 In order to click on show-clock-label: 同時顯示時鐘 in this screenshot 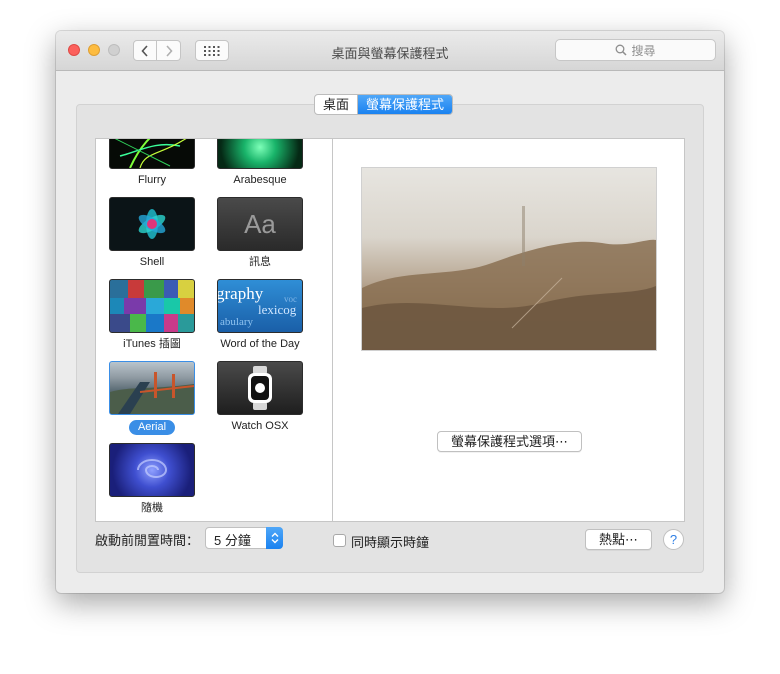, I will do `click(390, 541)`.